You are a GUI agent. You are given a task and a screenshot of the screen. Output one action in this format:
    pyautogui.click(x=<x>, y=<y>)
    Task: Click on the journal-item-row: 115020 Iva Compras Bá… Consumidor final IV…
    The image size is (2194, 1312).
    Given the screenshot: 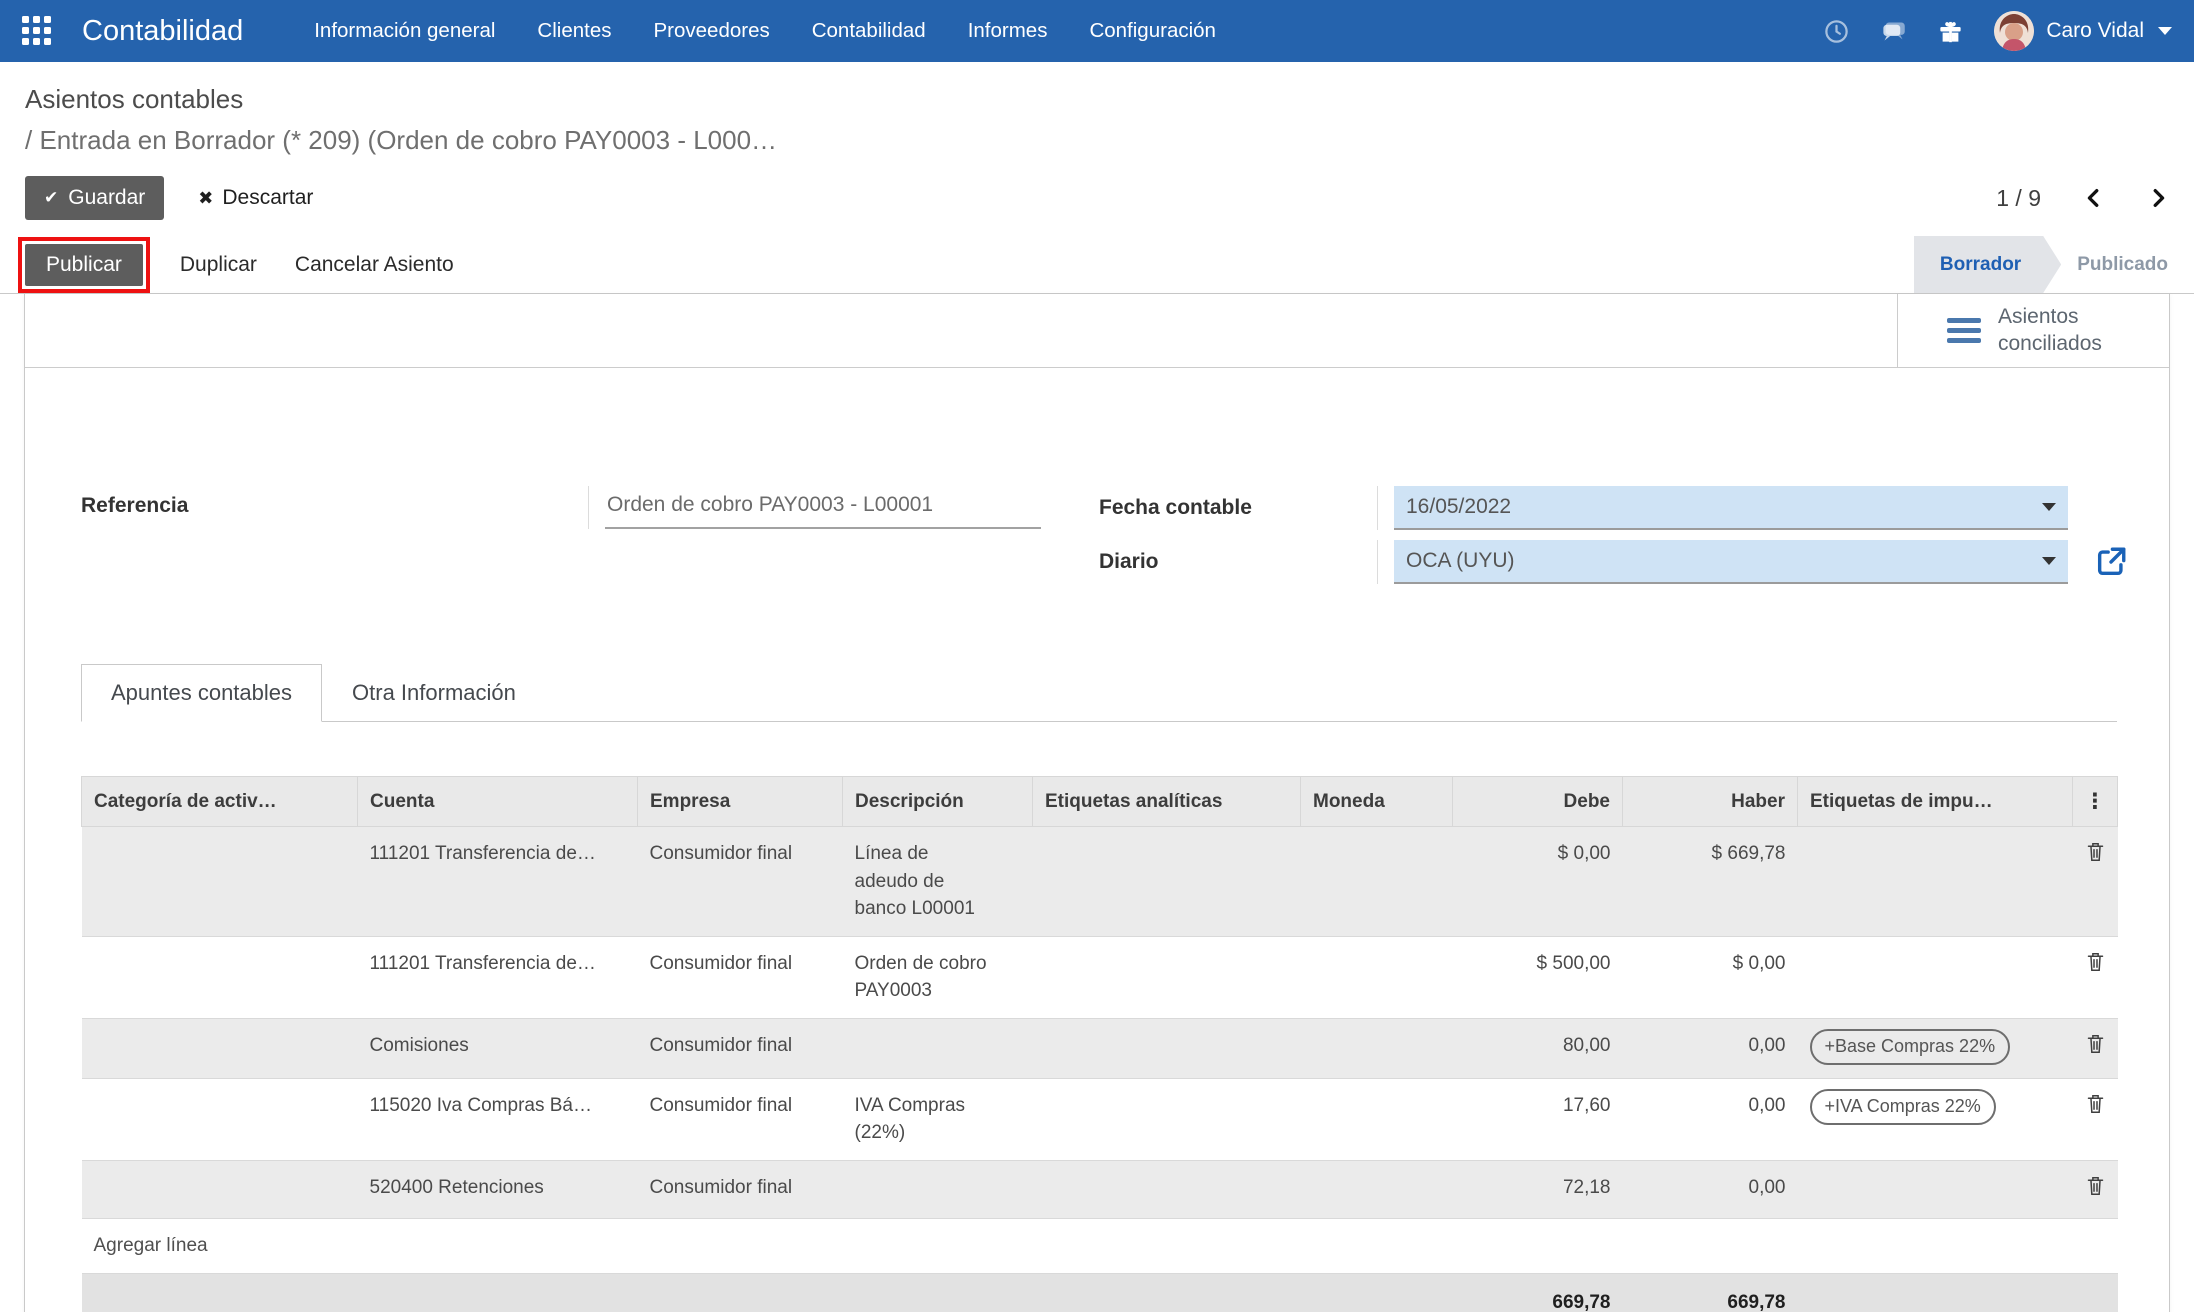 What is the action you would take?
    pyautogui.click(x=1099, y=1119)
    